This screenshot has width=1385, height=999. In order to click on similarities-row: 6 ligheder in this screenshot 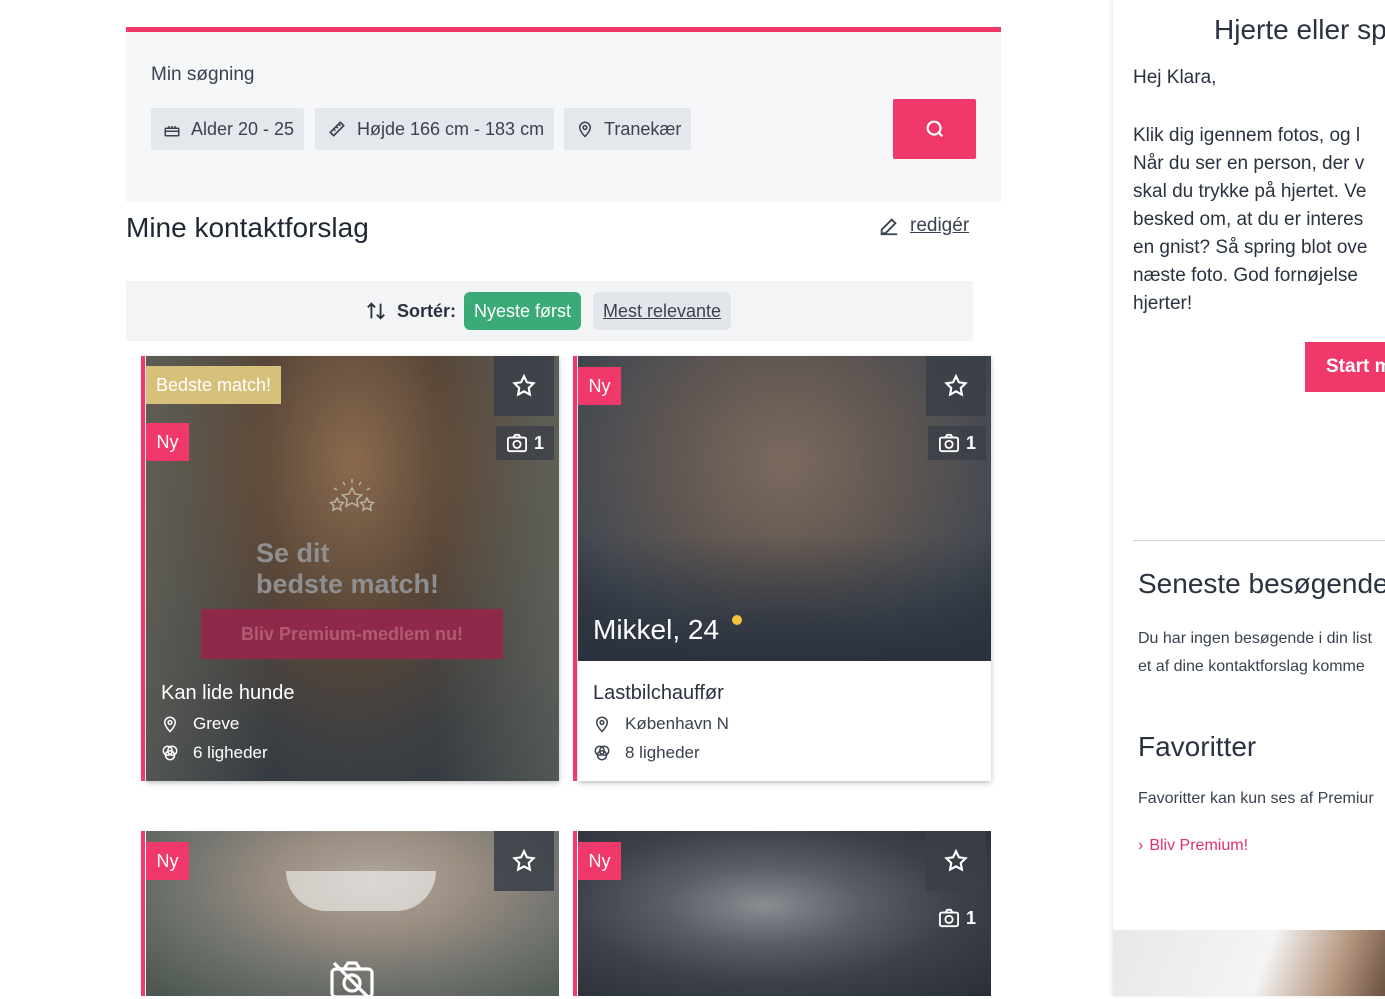, I will do `click(214, 753)`.